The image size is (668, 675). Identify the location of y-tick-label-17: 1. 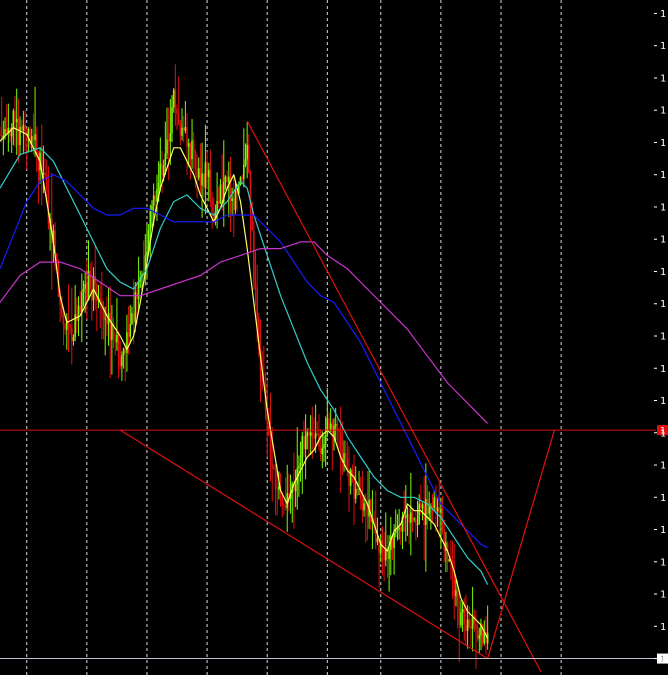
(663, 562).